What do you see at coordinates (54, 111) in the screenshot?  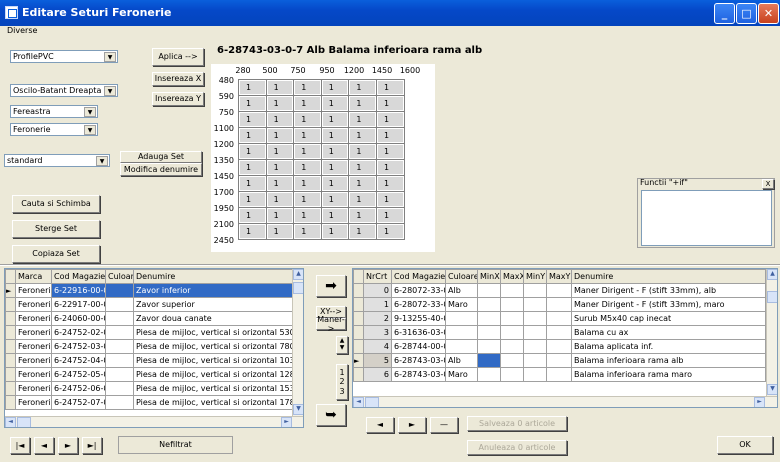 I see `type-select: Fereastra ▼` at bounding box center [54, 111].